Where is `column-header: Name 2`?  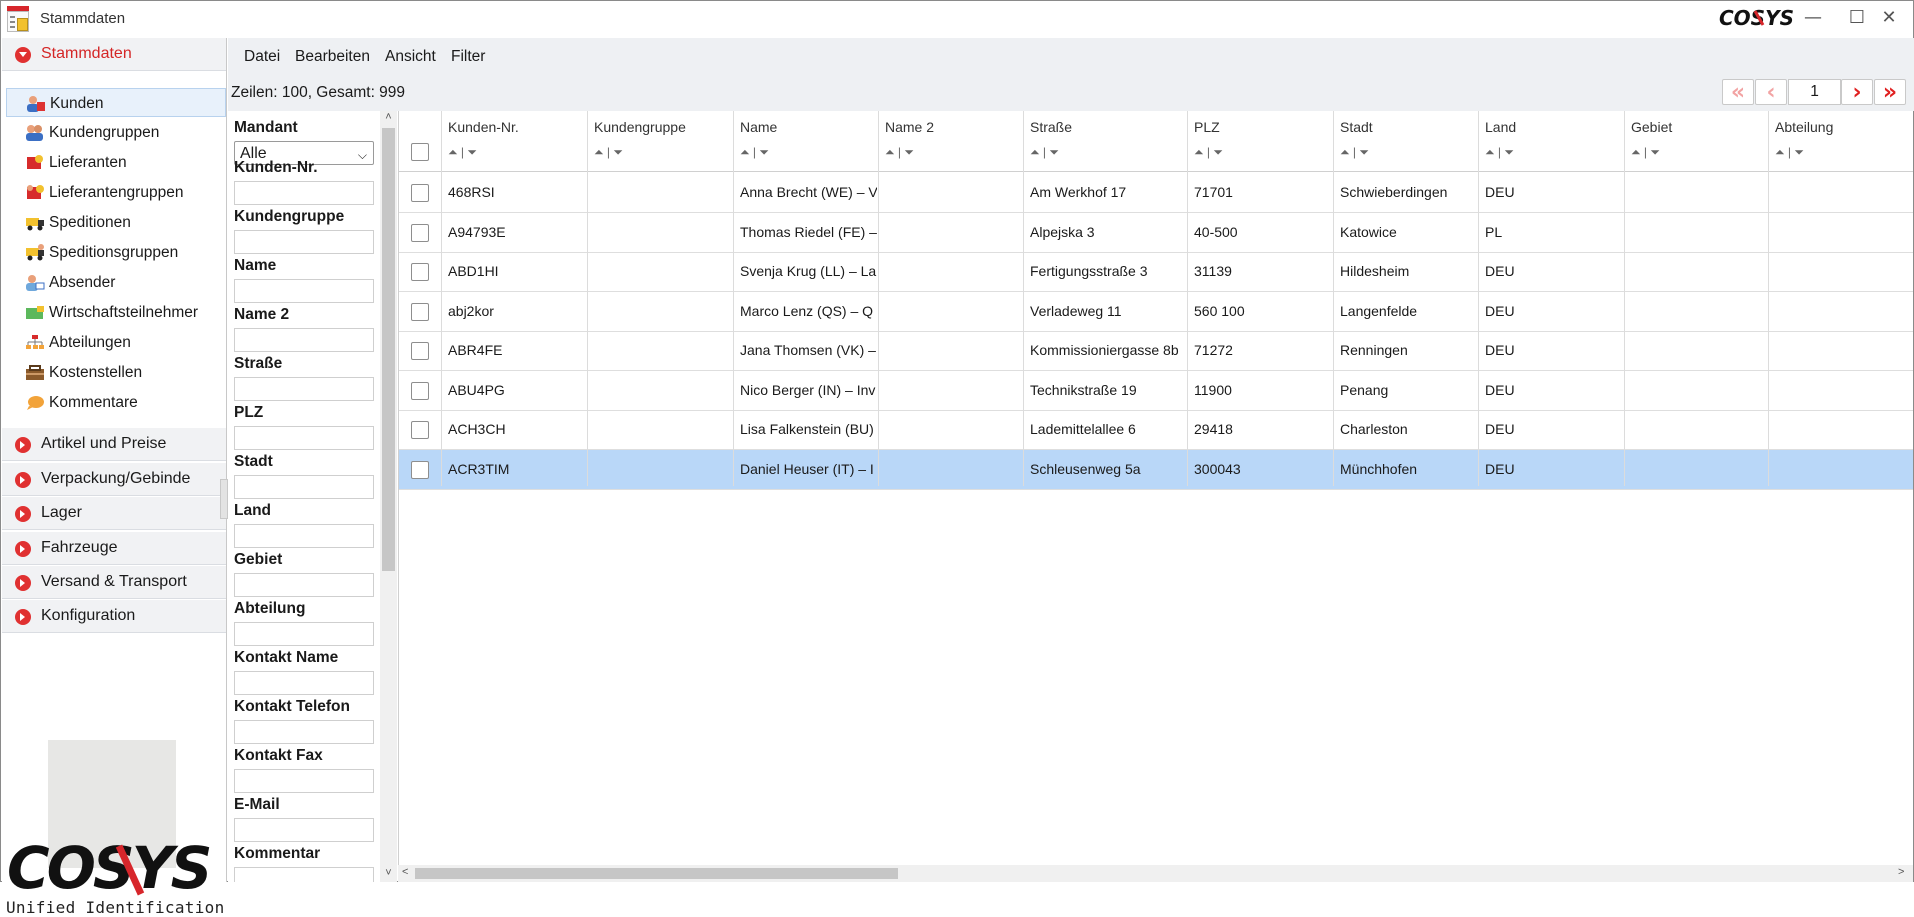 column-header: Name 2 is located at coordinates (909, 127).